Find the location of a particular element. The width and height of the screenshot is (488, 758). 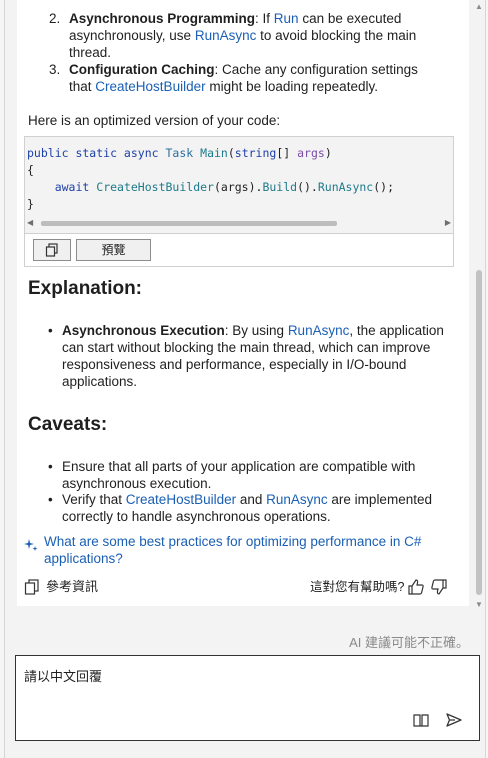

suggestion-line: applications? is located at coordinates (239, 558).